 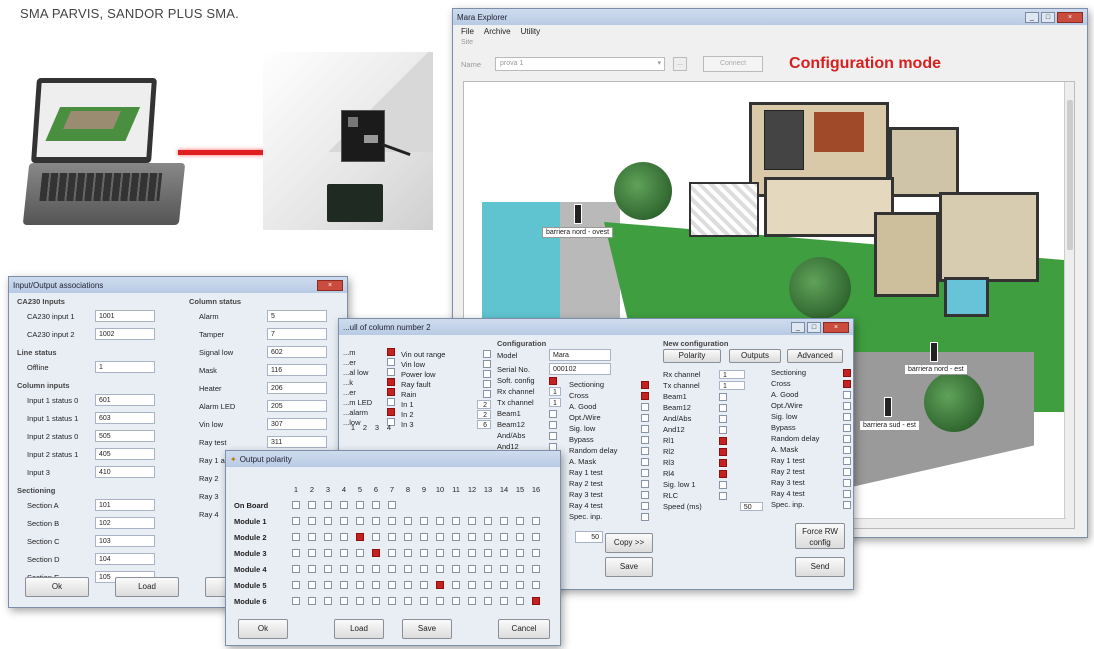 I want to click on column-input-field: 601, so click(x=125, y=400).